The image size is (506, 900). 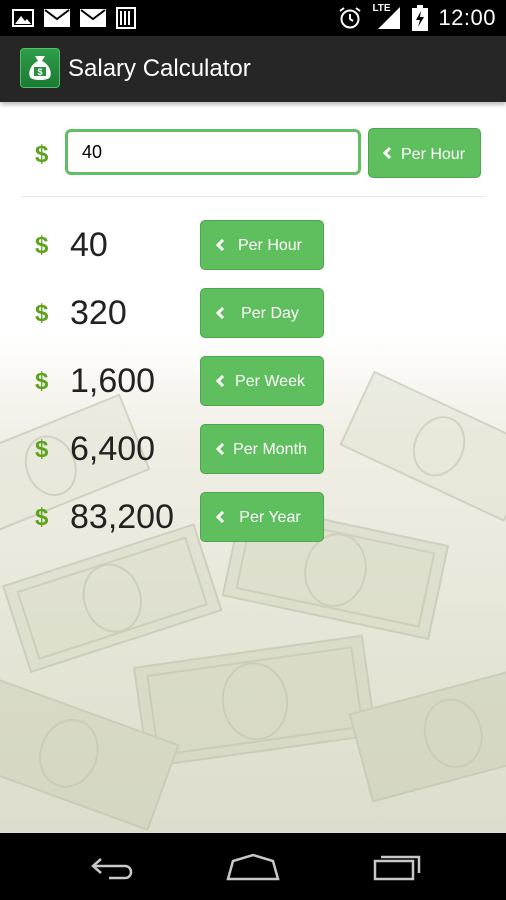 I want to click on system-icons: LTE 12:00, so click(x=417, y=17).